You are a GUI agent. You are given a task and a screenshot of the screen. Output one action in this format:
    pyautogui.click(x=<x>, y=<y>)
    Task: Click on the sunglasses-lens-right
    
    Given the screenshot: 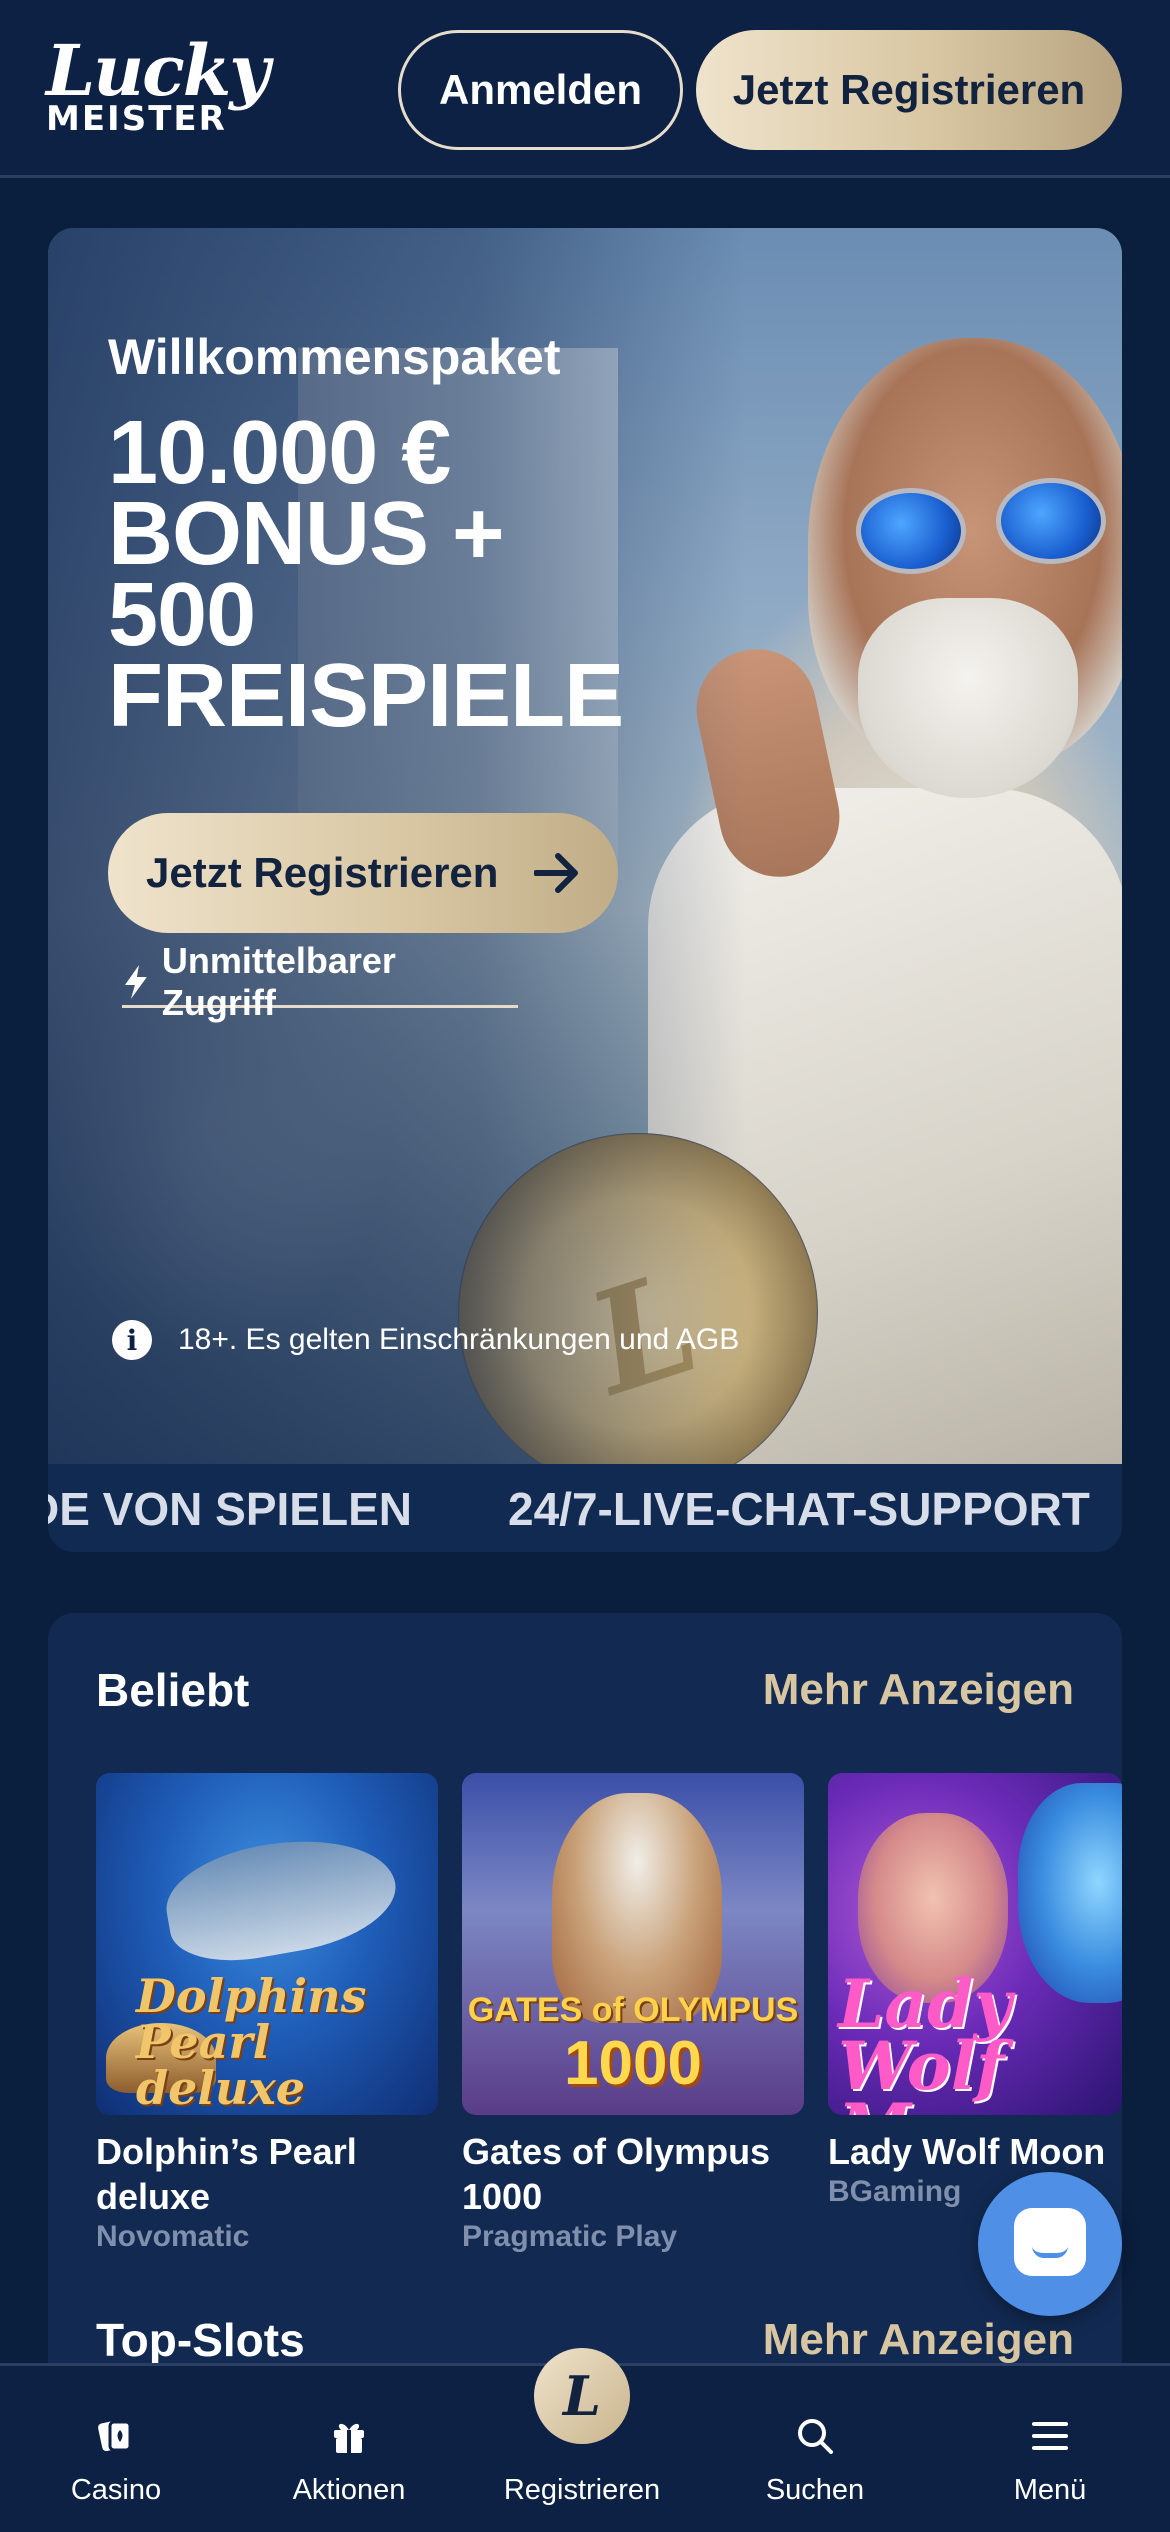 What is the action you would take?
    pyautogui.click(x=1051, y=521)
    